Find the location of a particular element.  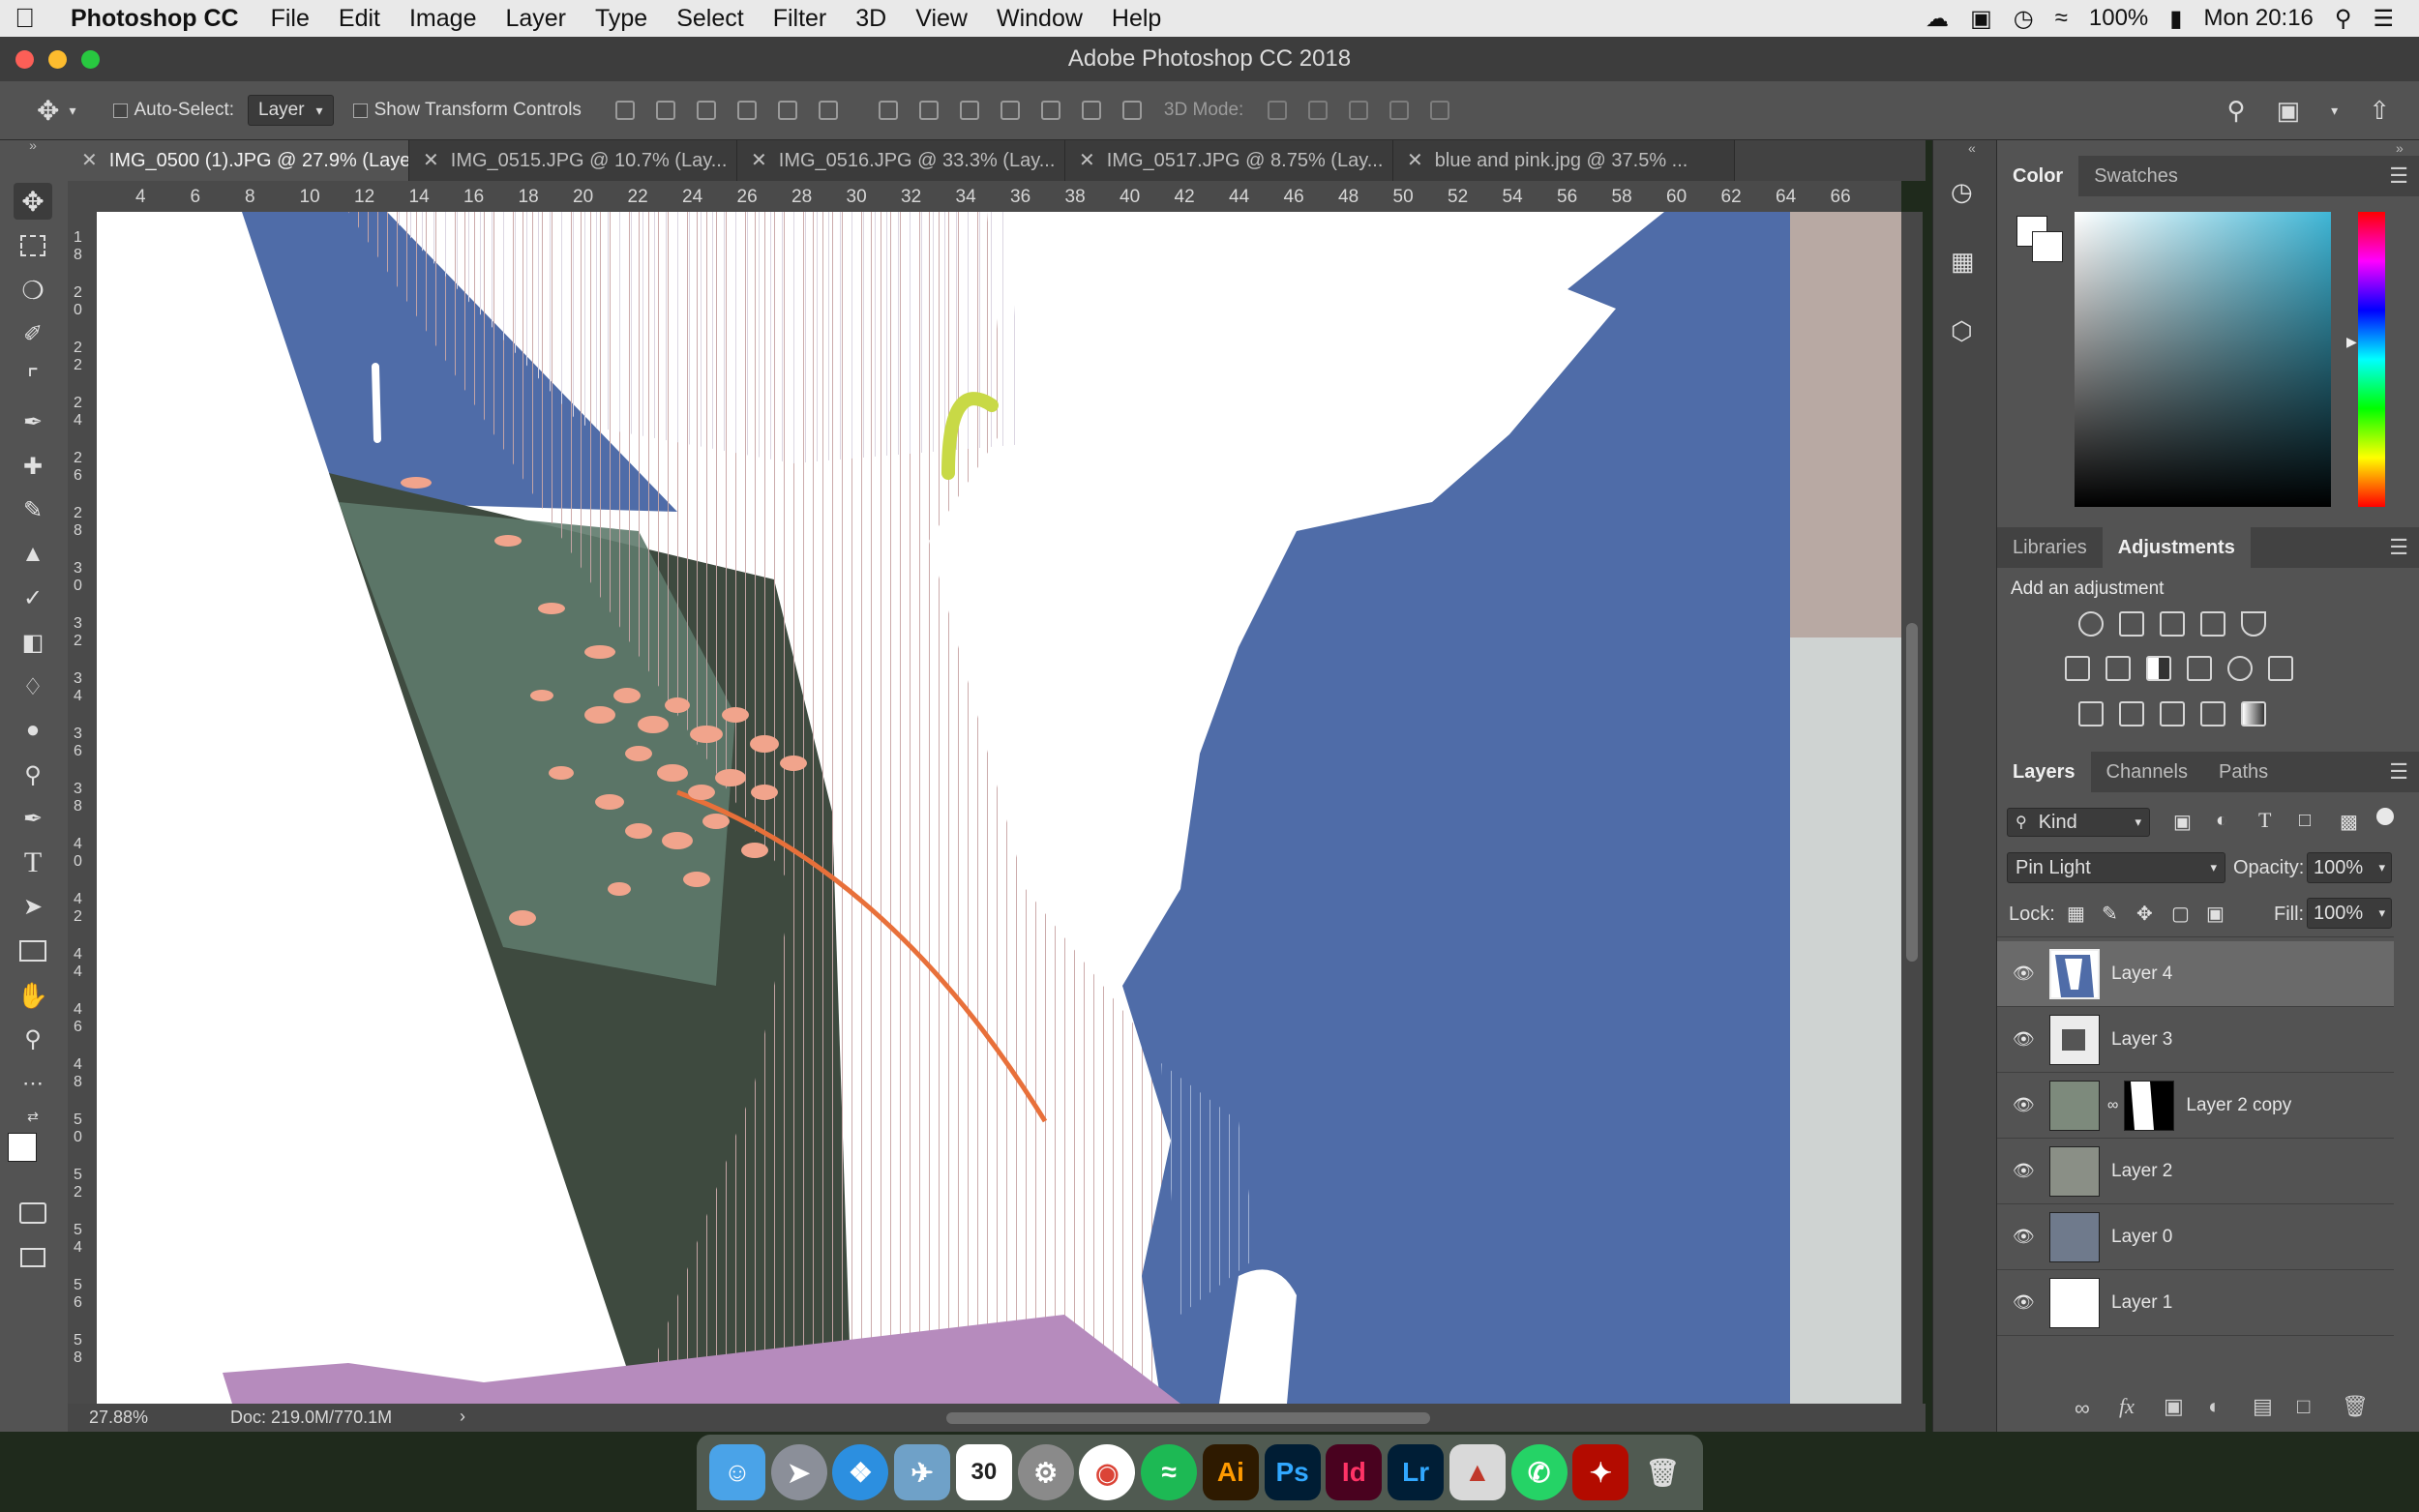

fill-input: 100% ▾ is located at coordinates (2349, 914).